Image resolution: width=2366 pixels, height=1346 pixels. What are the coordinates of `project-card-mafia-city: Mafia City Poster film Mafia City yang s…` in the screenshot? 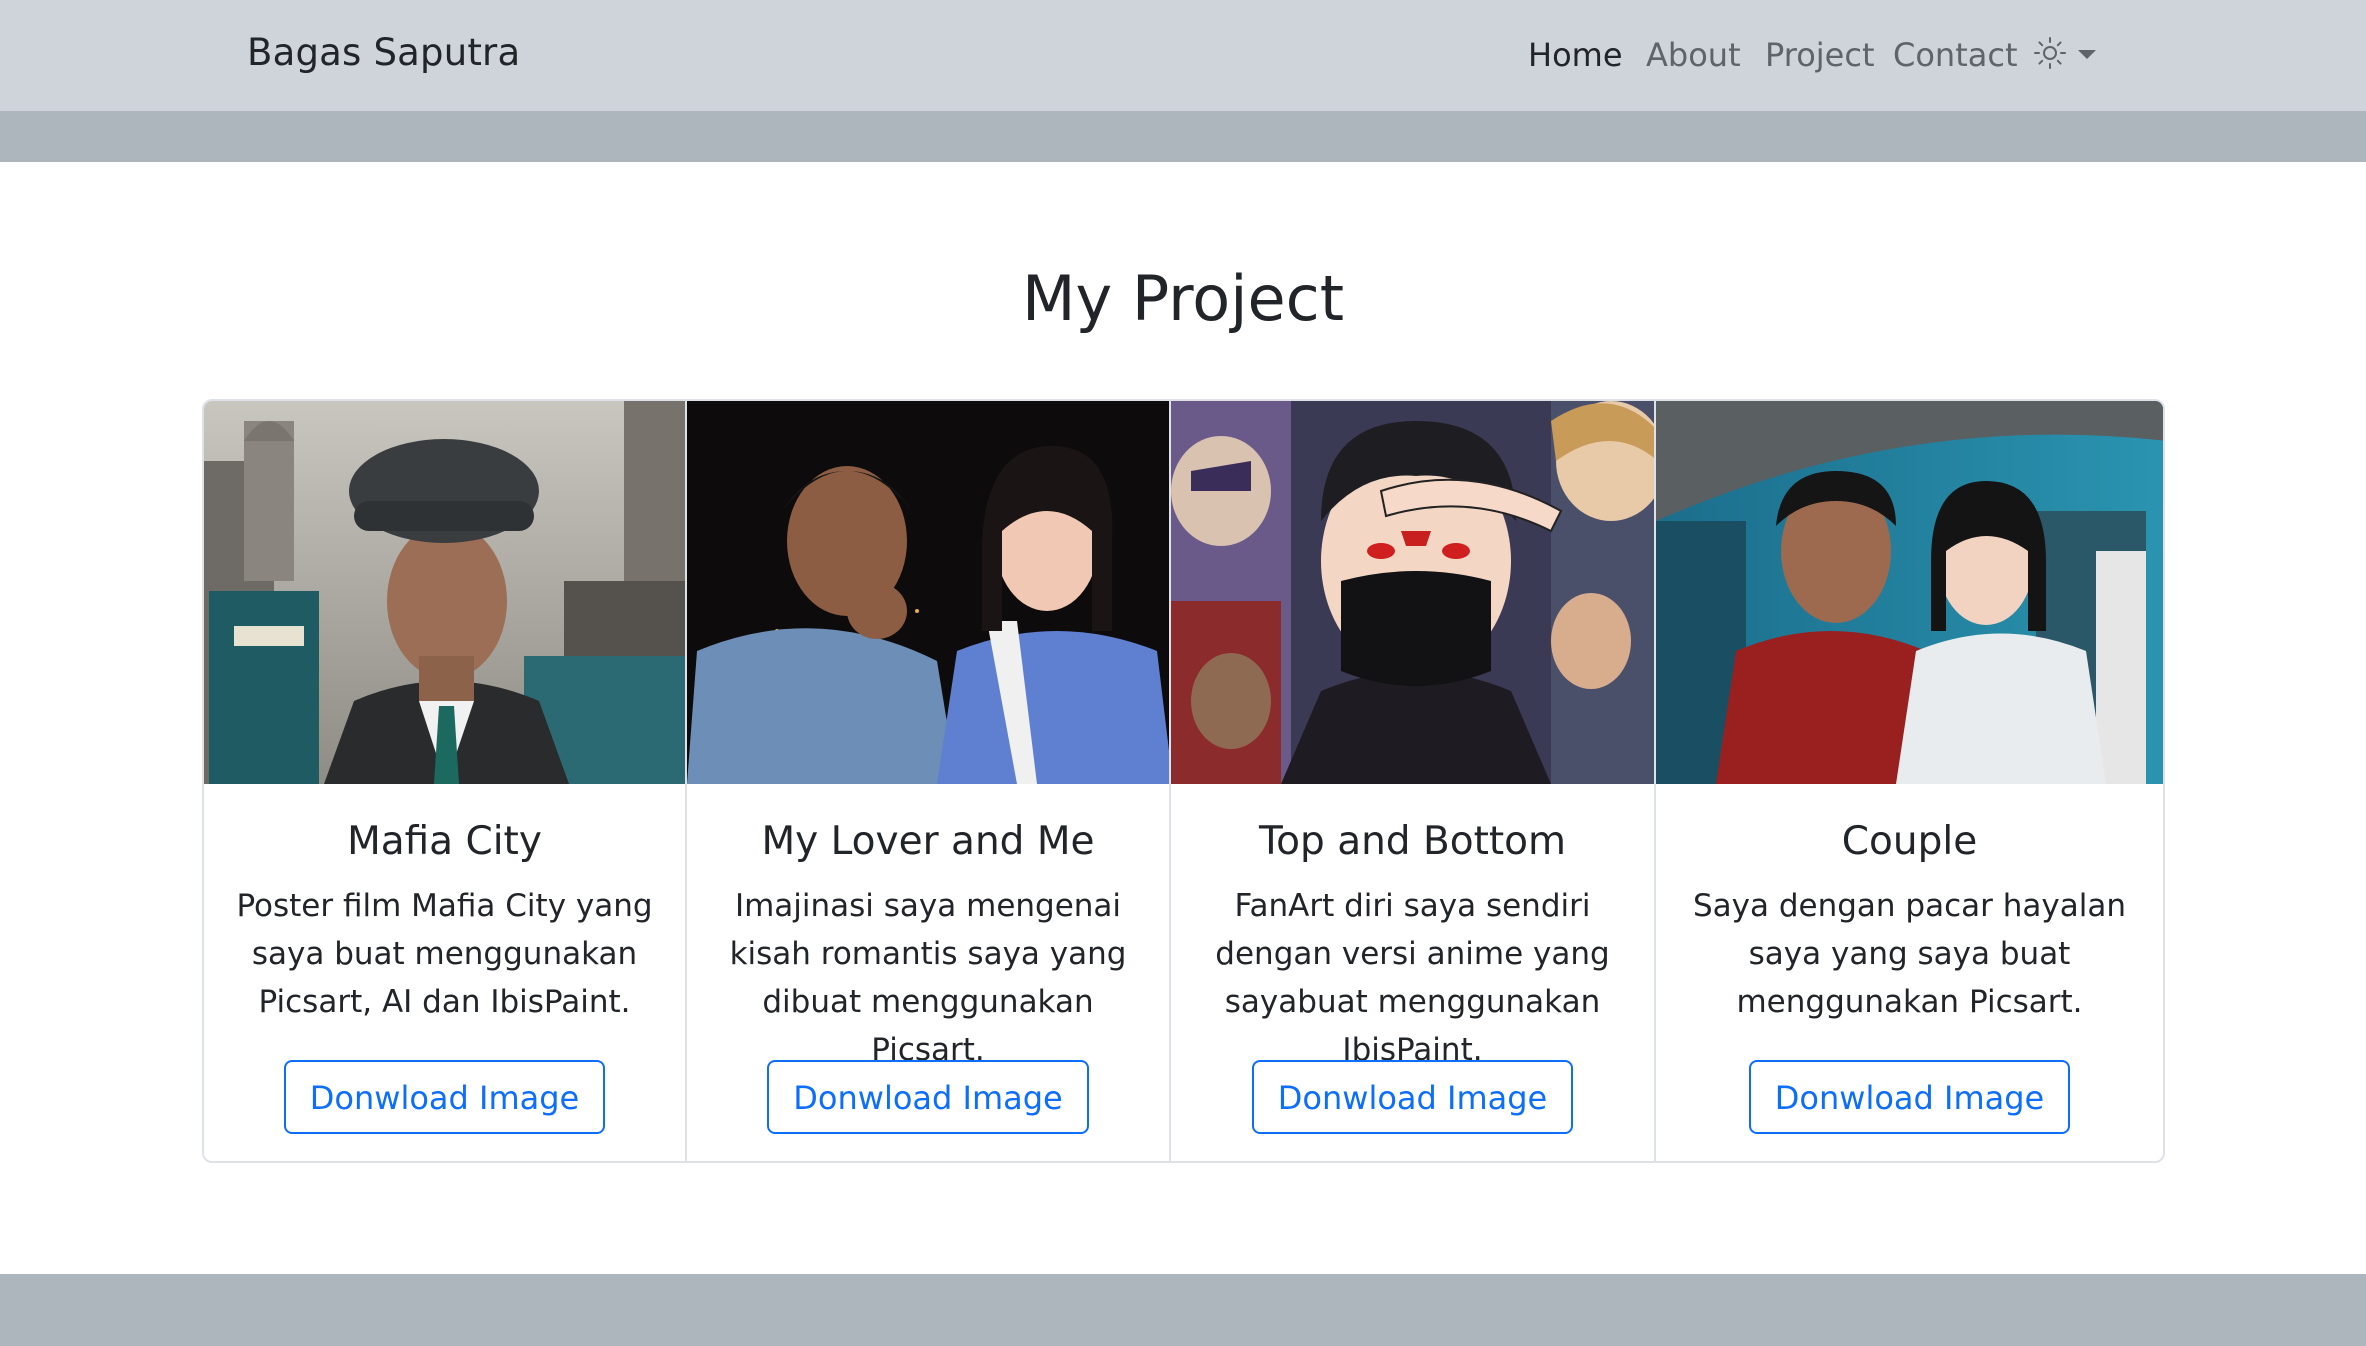 It's located at (444, 781).